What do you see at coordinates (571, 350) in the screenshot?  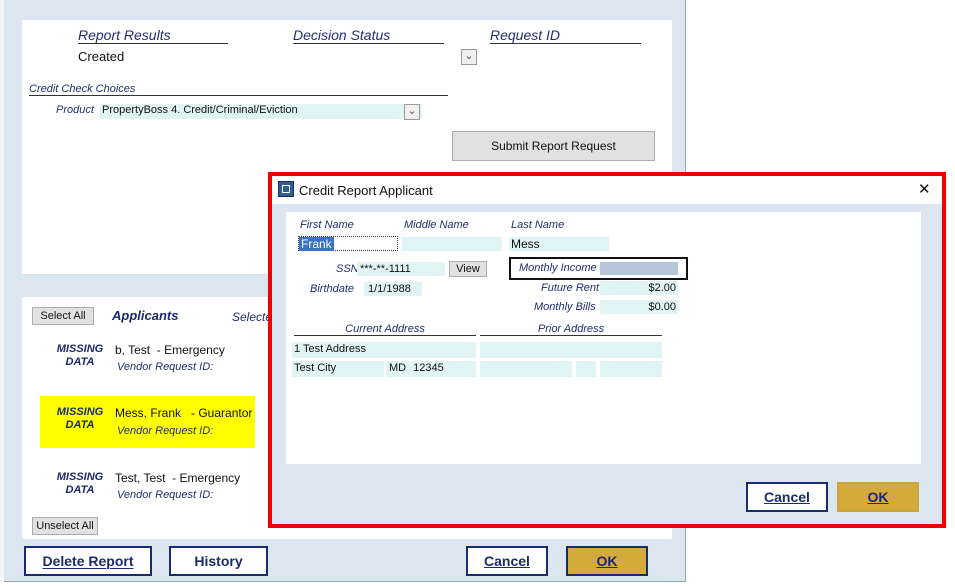 I see `prior-street-field` at bounding box center [571, 350].